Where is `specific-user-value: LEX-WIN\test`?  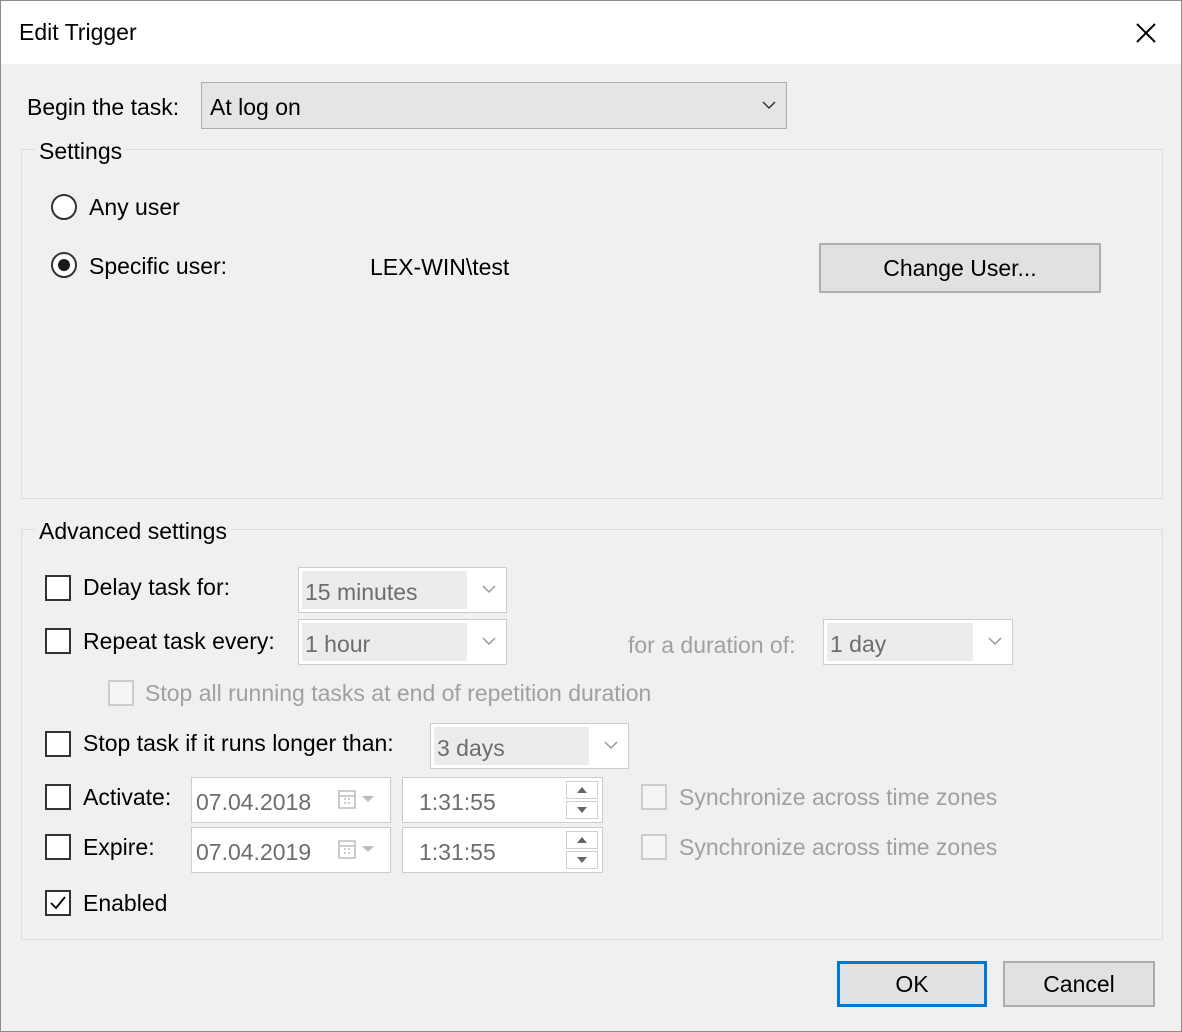
specific-user-value: LEX-WIN\test is located at coordinates (440, 267).